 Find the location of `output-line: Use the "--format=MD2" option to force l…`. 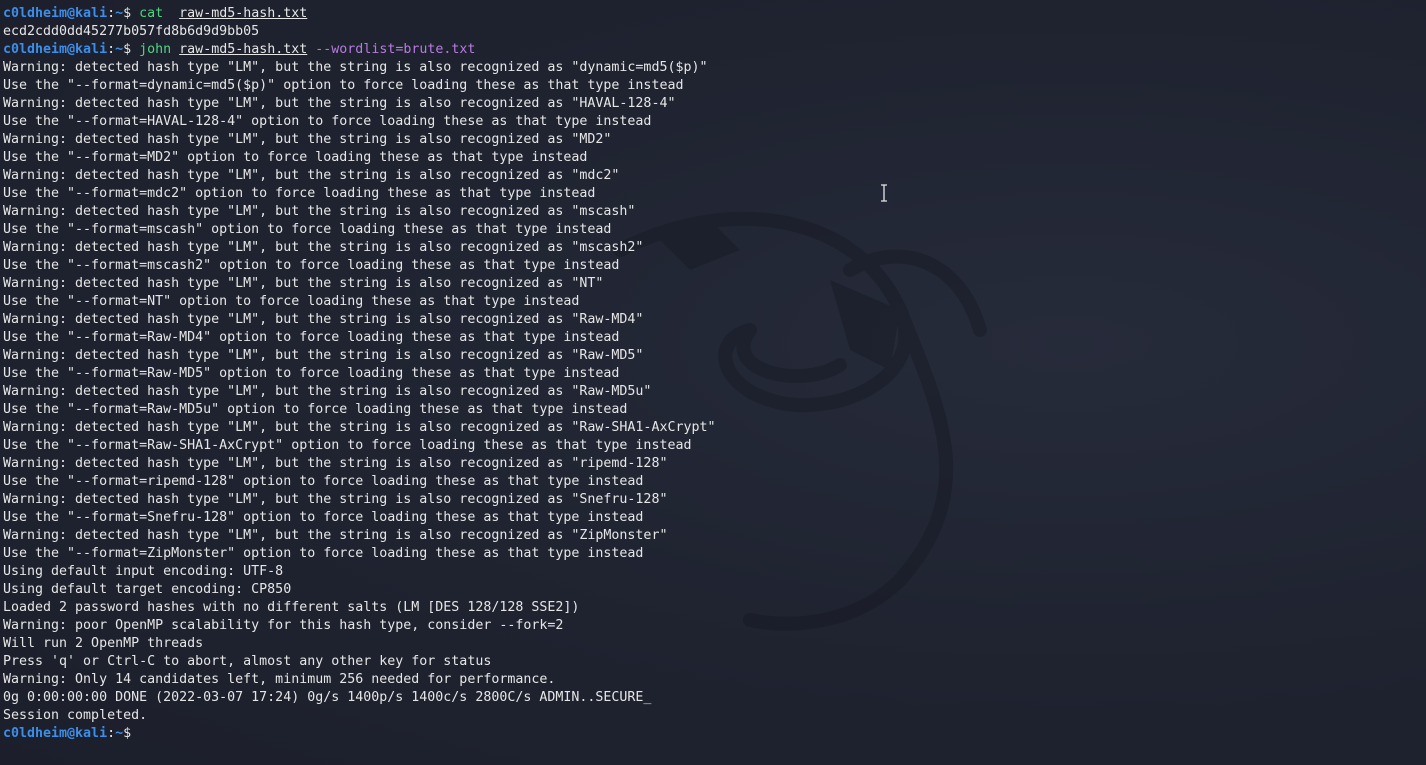

output-line: Use the "--format=MD2" option to force l… is located at coordinates (295, 157).